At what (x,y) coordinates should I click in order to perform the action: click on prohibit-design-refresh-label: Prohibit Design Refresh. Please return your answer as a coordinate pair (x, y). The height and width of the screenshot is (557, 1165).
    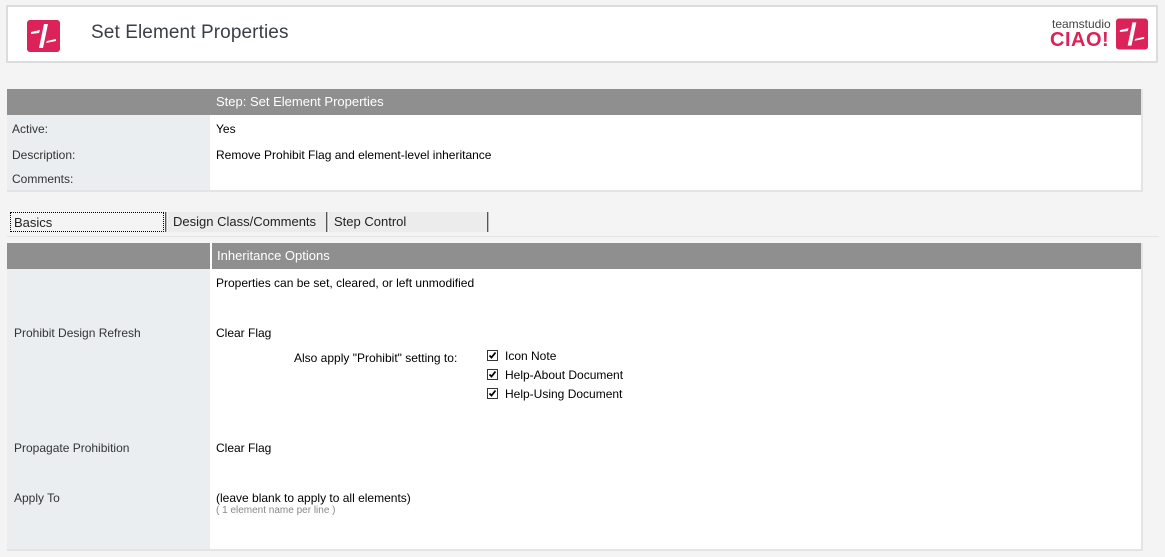
    Looking at the image, I should click on (77, 333).